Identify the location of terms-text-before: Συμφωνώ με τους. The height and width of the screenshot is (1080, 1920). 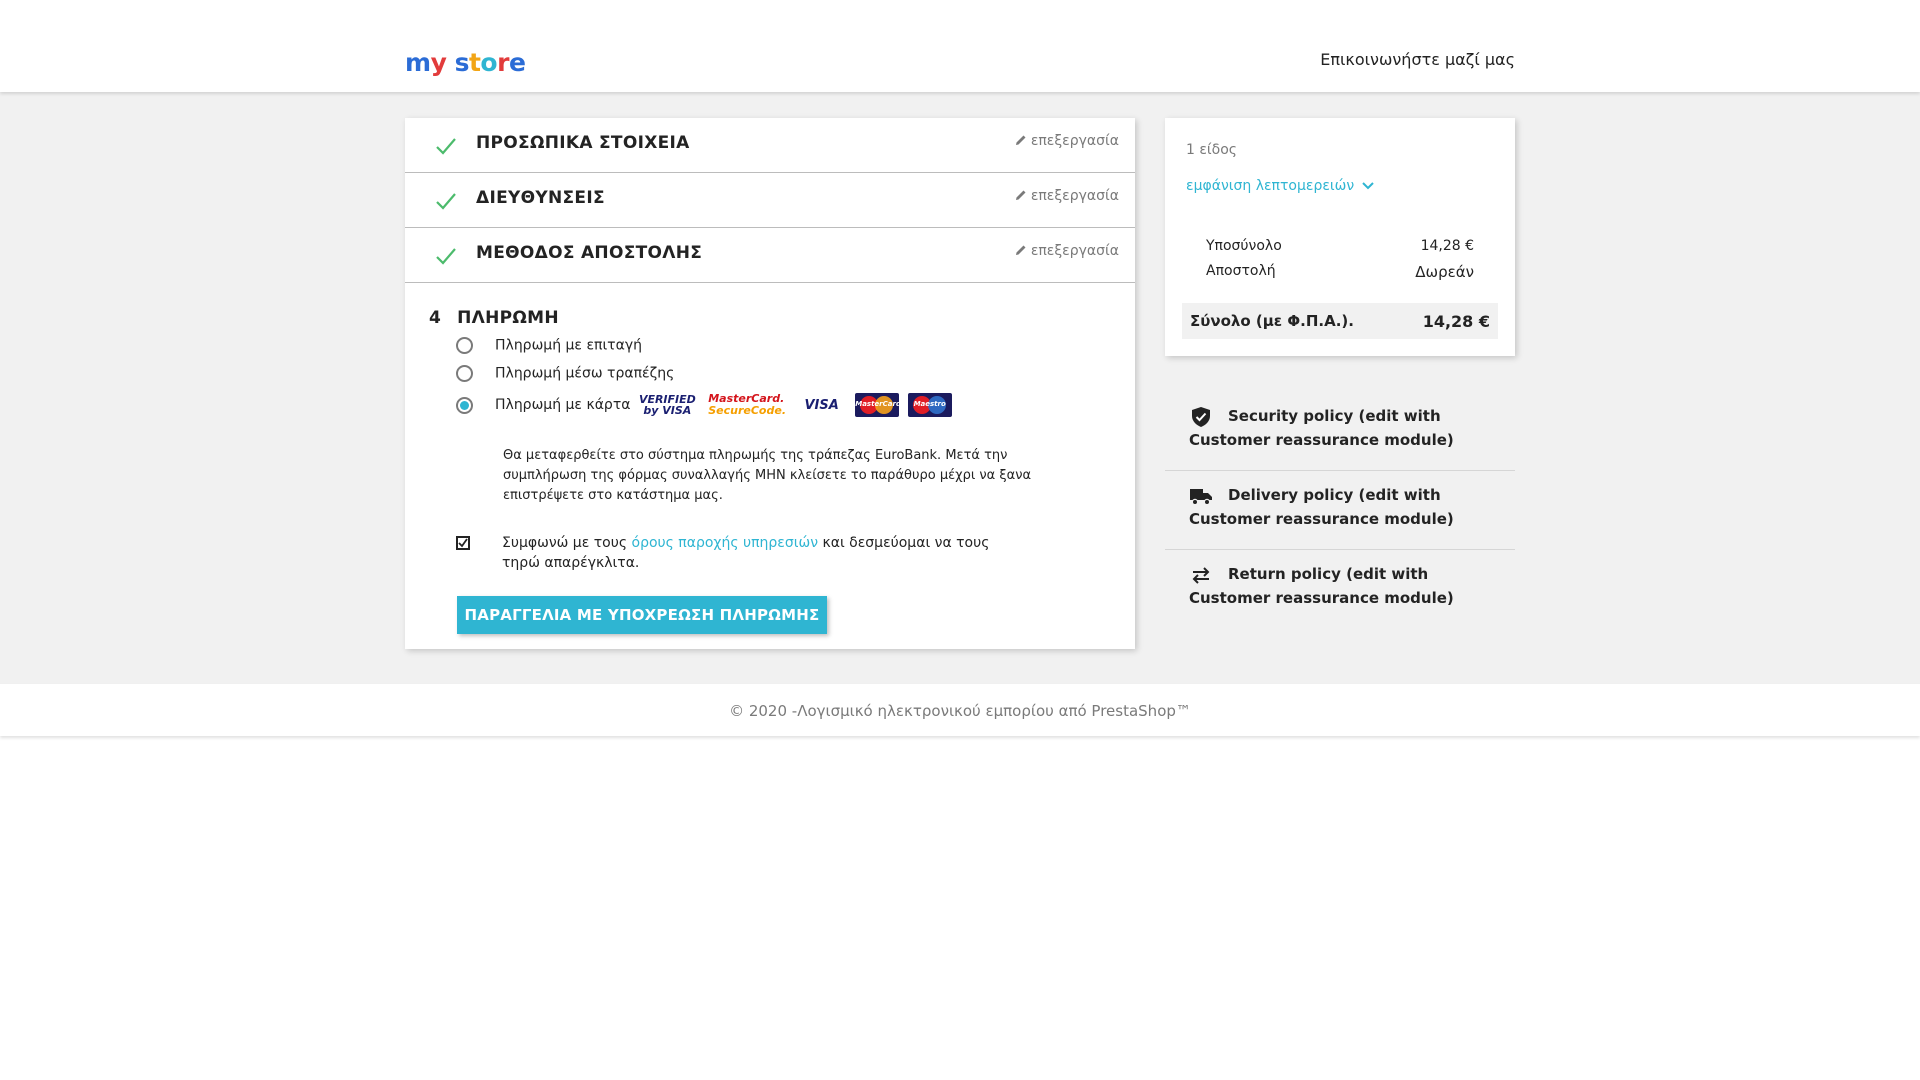
(567, 543).